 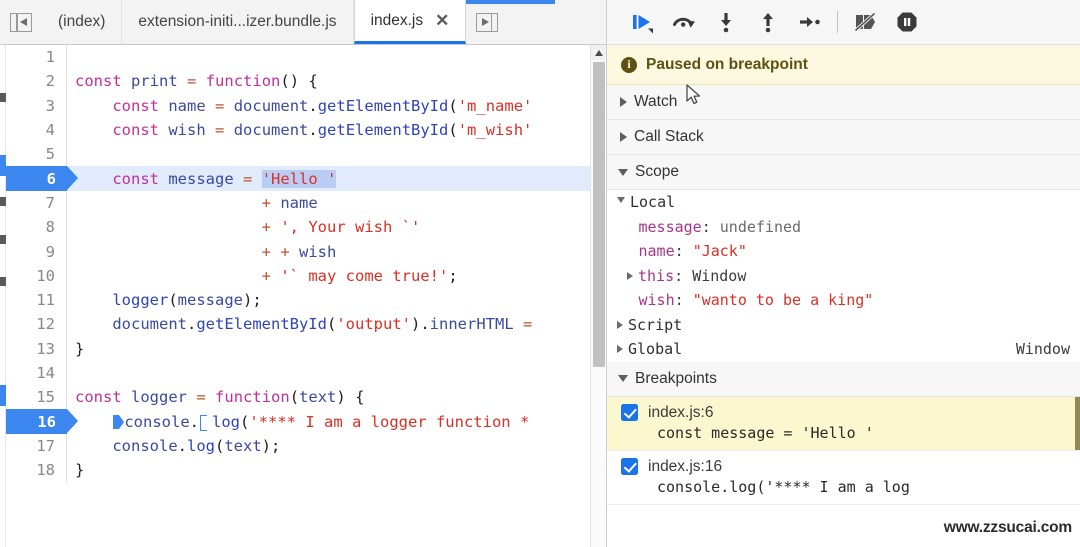 I want to click on code-line-1: 1, so click(x=303, y=57).